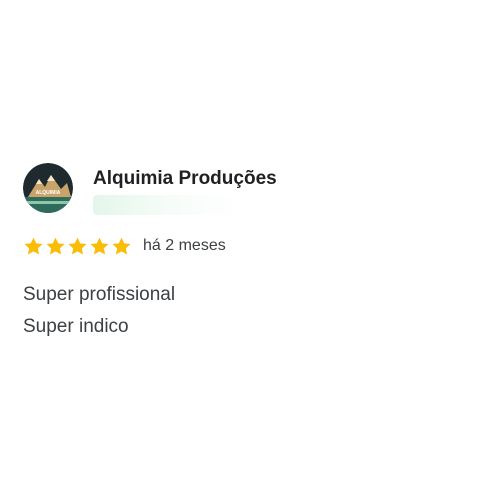  I want to click on avatar-logo-text: ALQUIMIA, so click(48, 193).